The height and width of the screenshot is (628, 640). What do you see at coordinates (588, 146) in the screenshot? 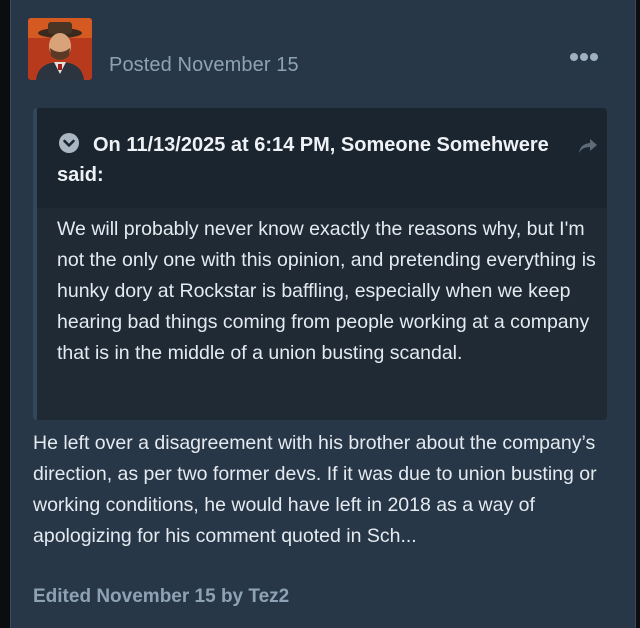
I see `share-arrow-icon` at bounding box center [588, 146].